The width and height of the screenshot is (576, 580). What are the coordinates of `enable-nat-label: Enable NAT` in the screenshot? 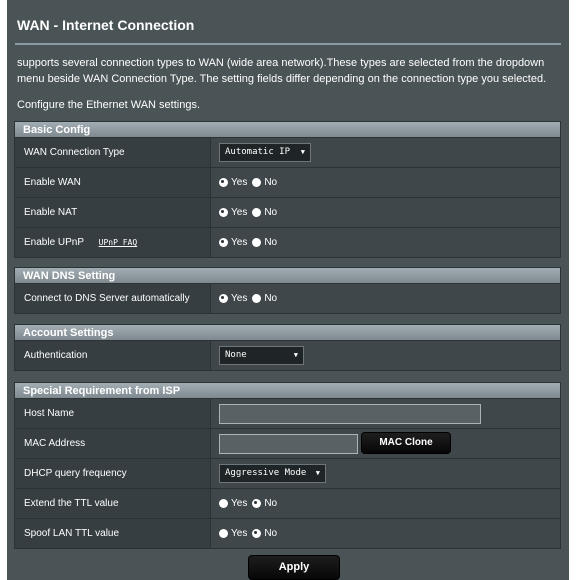 It's located at (113, 212).